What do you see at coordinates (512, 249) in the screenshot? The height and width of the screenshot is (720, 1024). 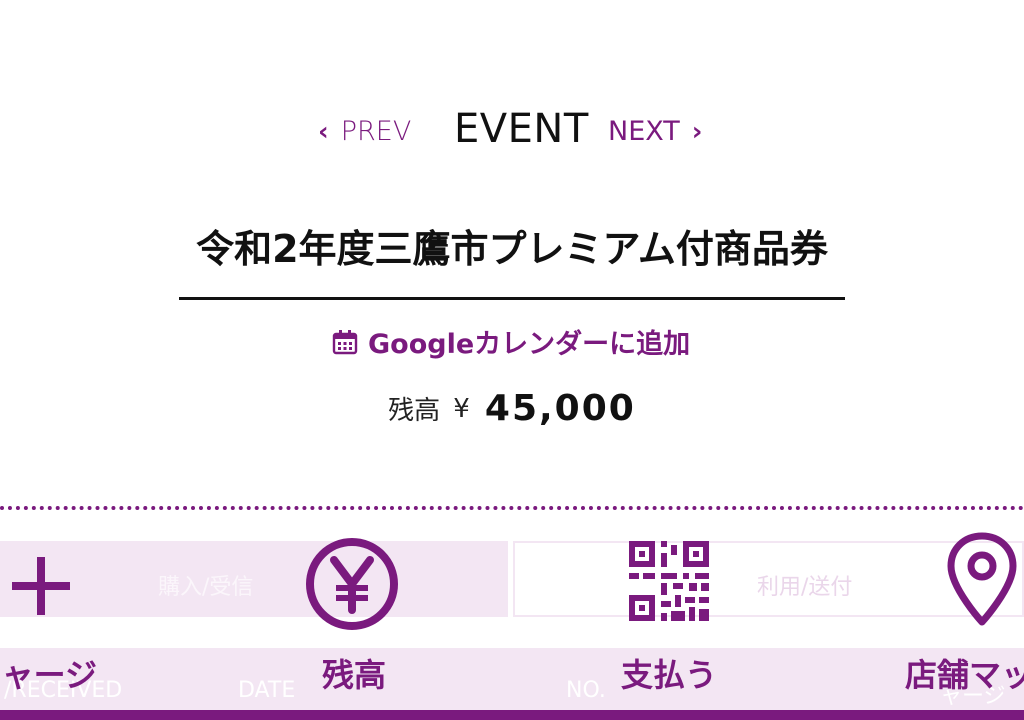 I see `event-title: 令和2年度三鷹市プレミアム付商品券` at bounding box center [512, 249].